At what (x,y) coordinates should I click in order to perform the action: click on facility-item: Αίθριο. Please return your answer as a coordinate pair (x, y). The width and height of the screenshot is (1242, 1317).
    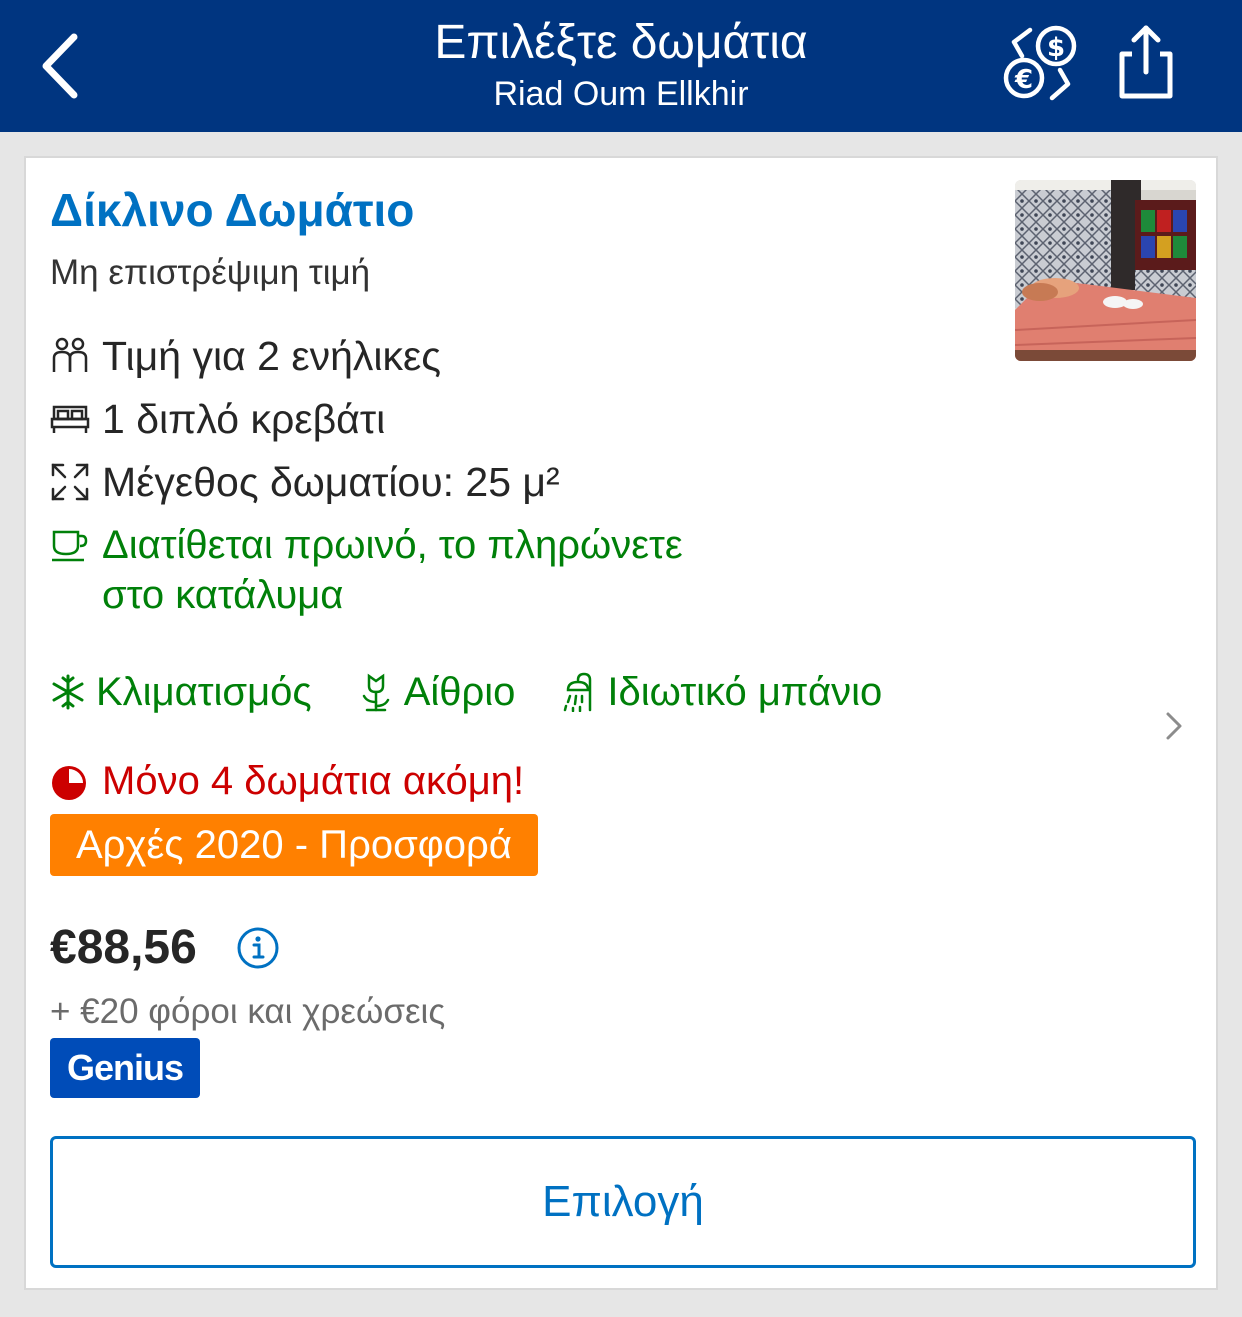
    Looking at the image, I should click on (437, 692).